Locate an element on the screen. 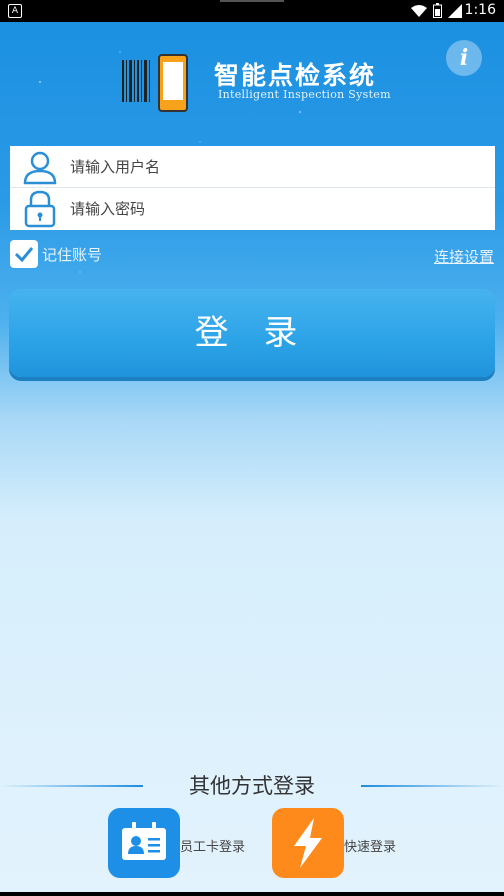  app-title: 智能点检系统 is located at coordinates (295, 75).